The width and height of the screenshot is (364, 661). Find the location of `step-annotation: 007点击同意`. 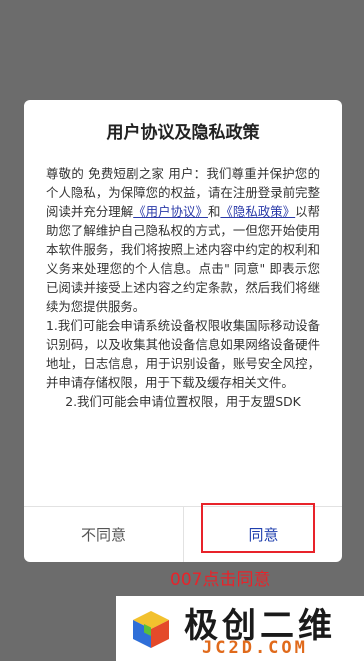

step-annotation: 007点击同意 is located at coordinates (220, 580).